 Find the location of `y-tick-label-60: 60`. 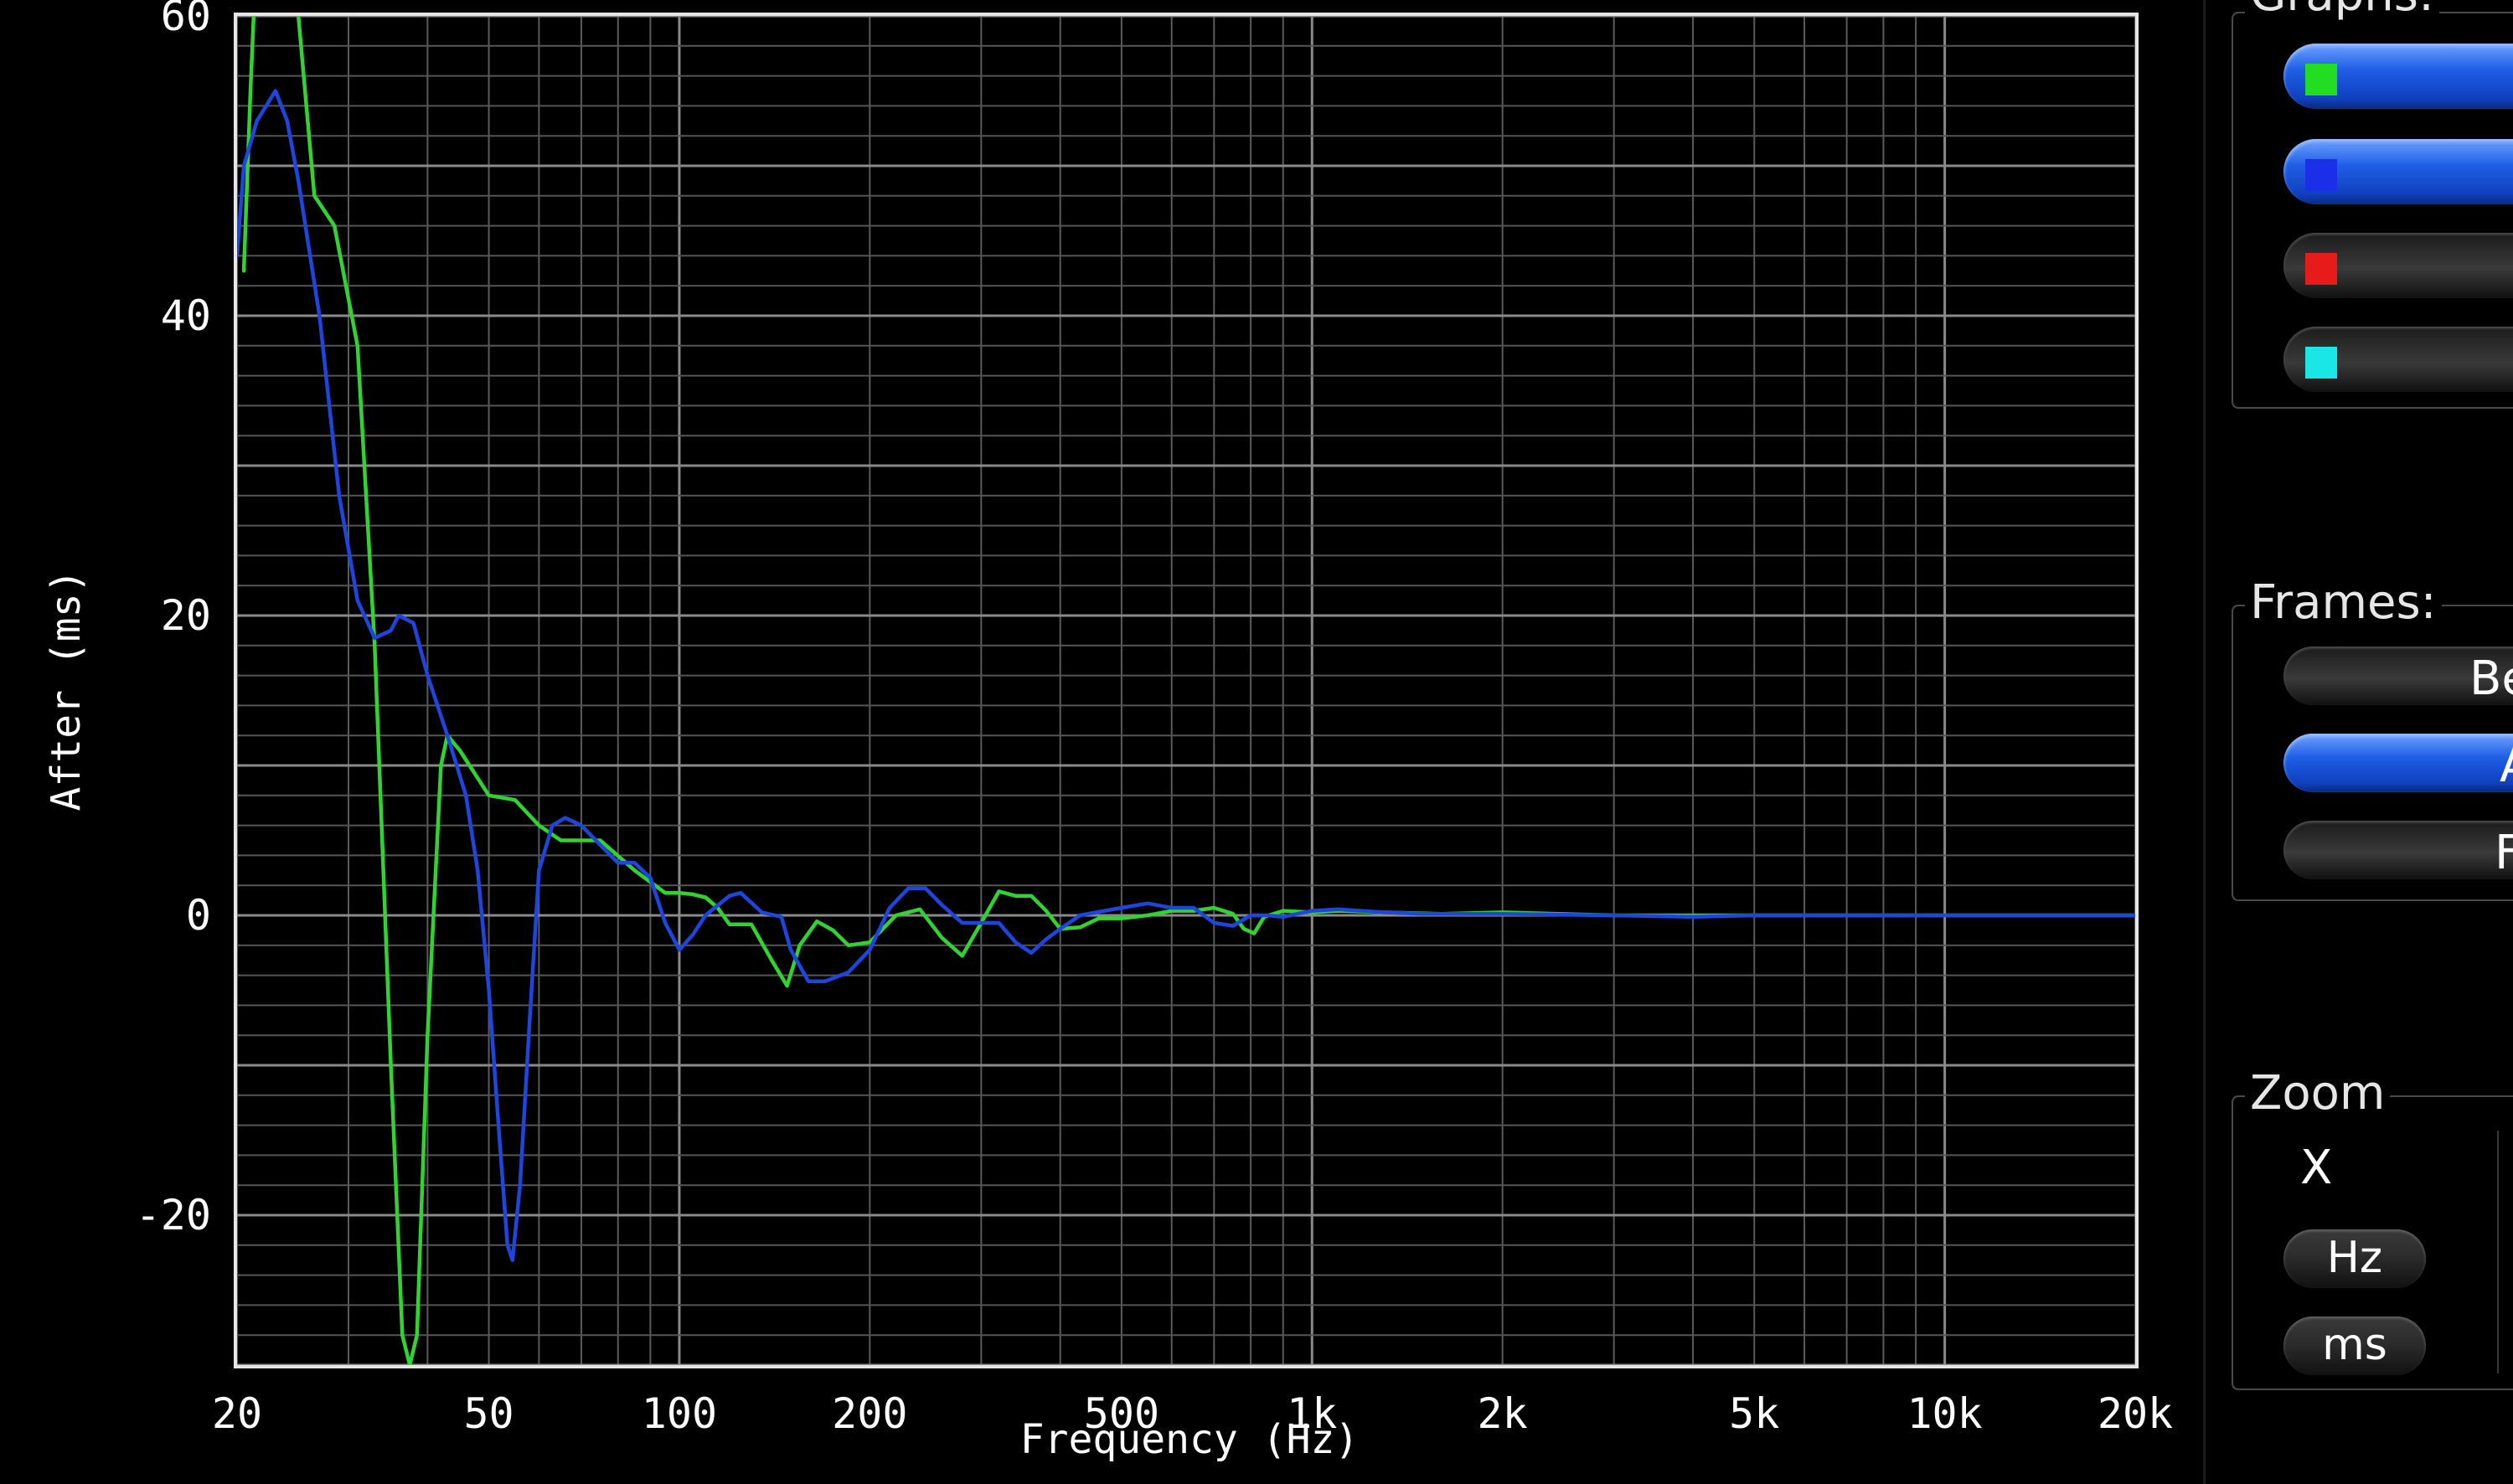

y-tick-label-60: 60 is located at coordinates (186, 20).